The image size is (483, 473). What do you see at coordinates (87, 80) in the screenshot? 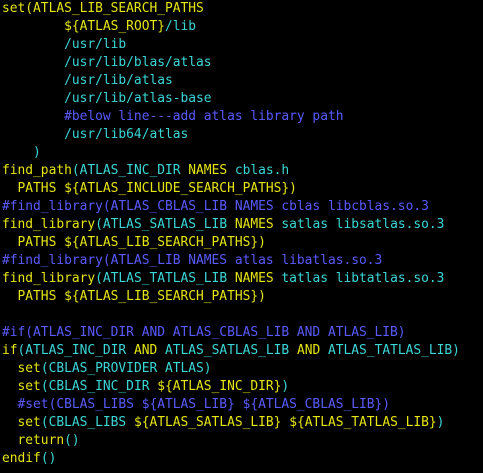
I see `code-token: /usr/lib/atlas` at bounding box center [87, 80].